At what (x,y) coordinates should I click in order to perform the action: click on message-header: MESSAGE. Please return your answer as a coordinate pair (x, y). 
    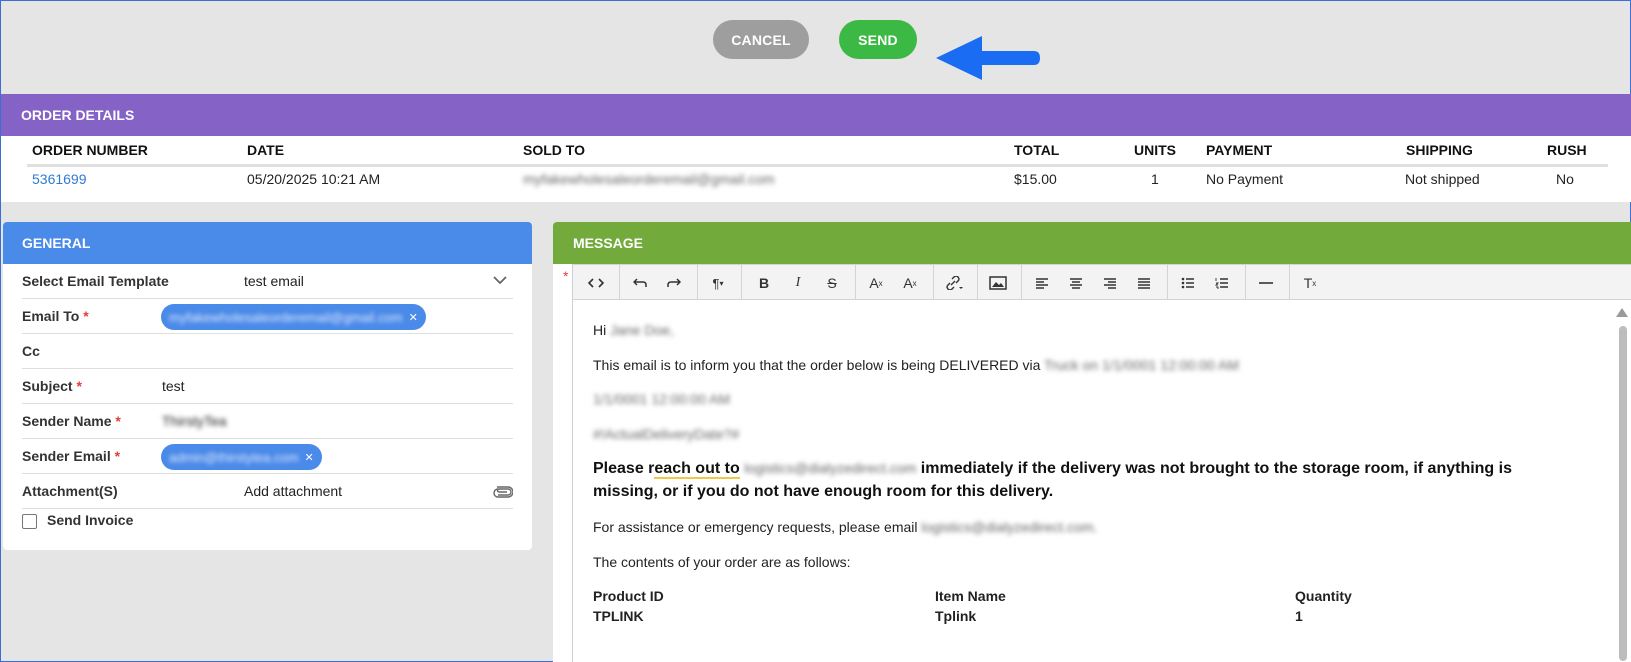
    Looking at the image, I should click on (1092, 243).